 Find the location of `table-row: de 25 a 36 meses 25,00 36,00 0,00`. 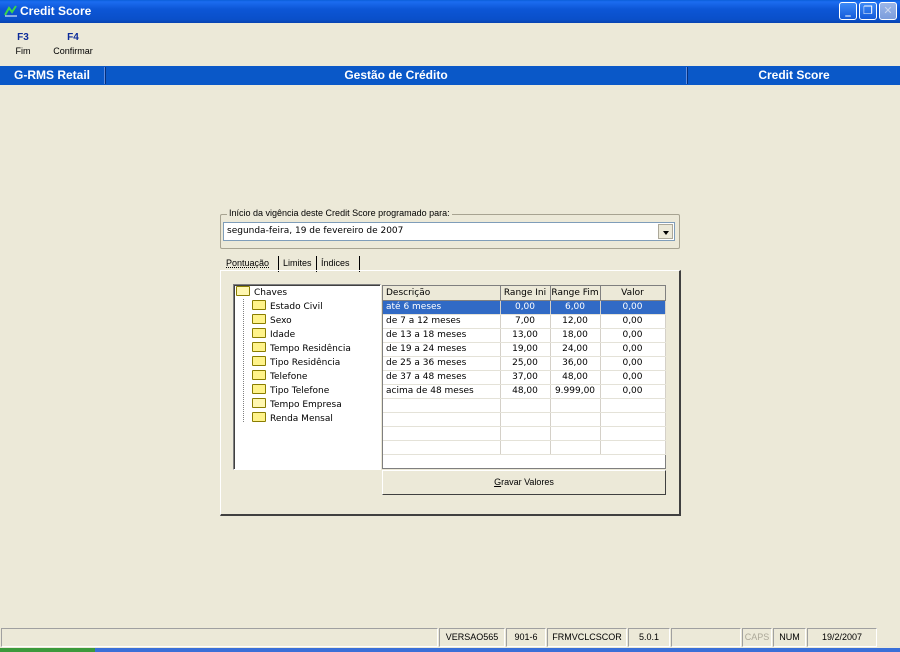

table-row: de 25 a 36 meses 25,00 36,00 0,00 is located at coordinates (524, 363).